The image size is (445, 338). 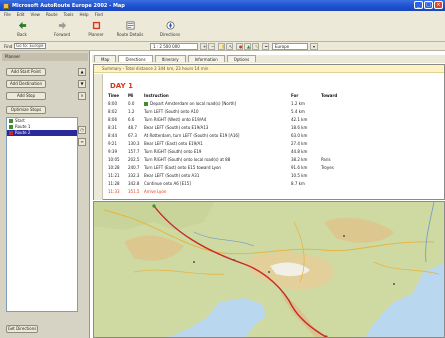 What do you see at coordinates (130, 30) in the screenshot?
I see `route-details-button: Route Details` at bounding box center [130, 30].